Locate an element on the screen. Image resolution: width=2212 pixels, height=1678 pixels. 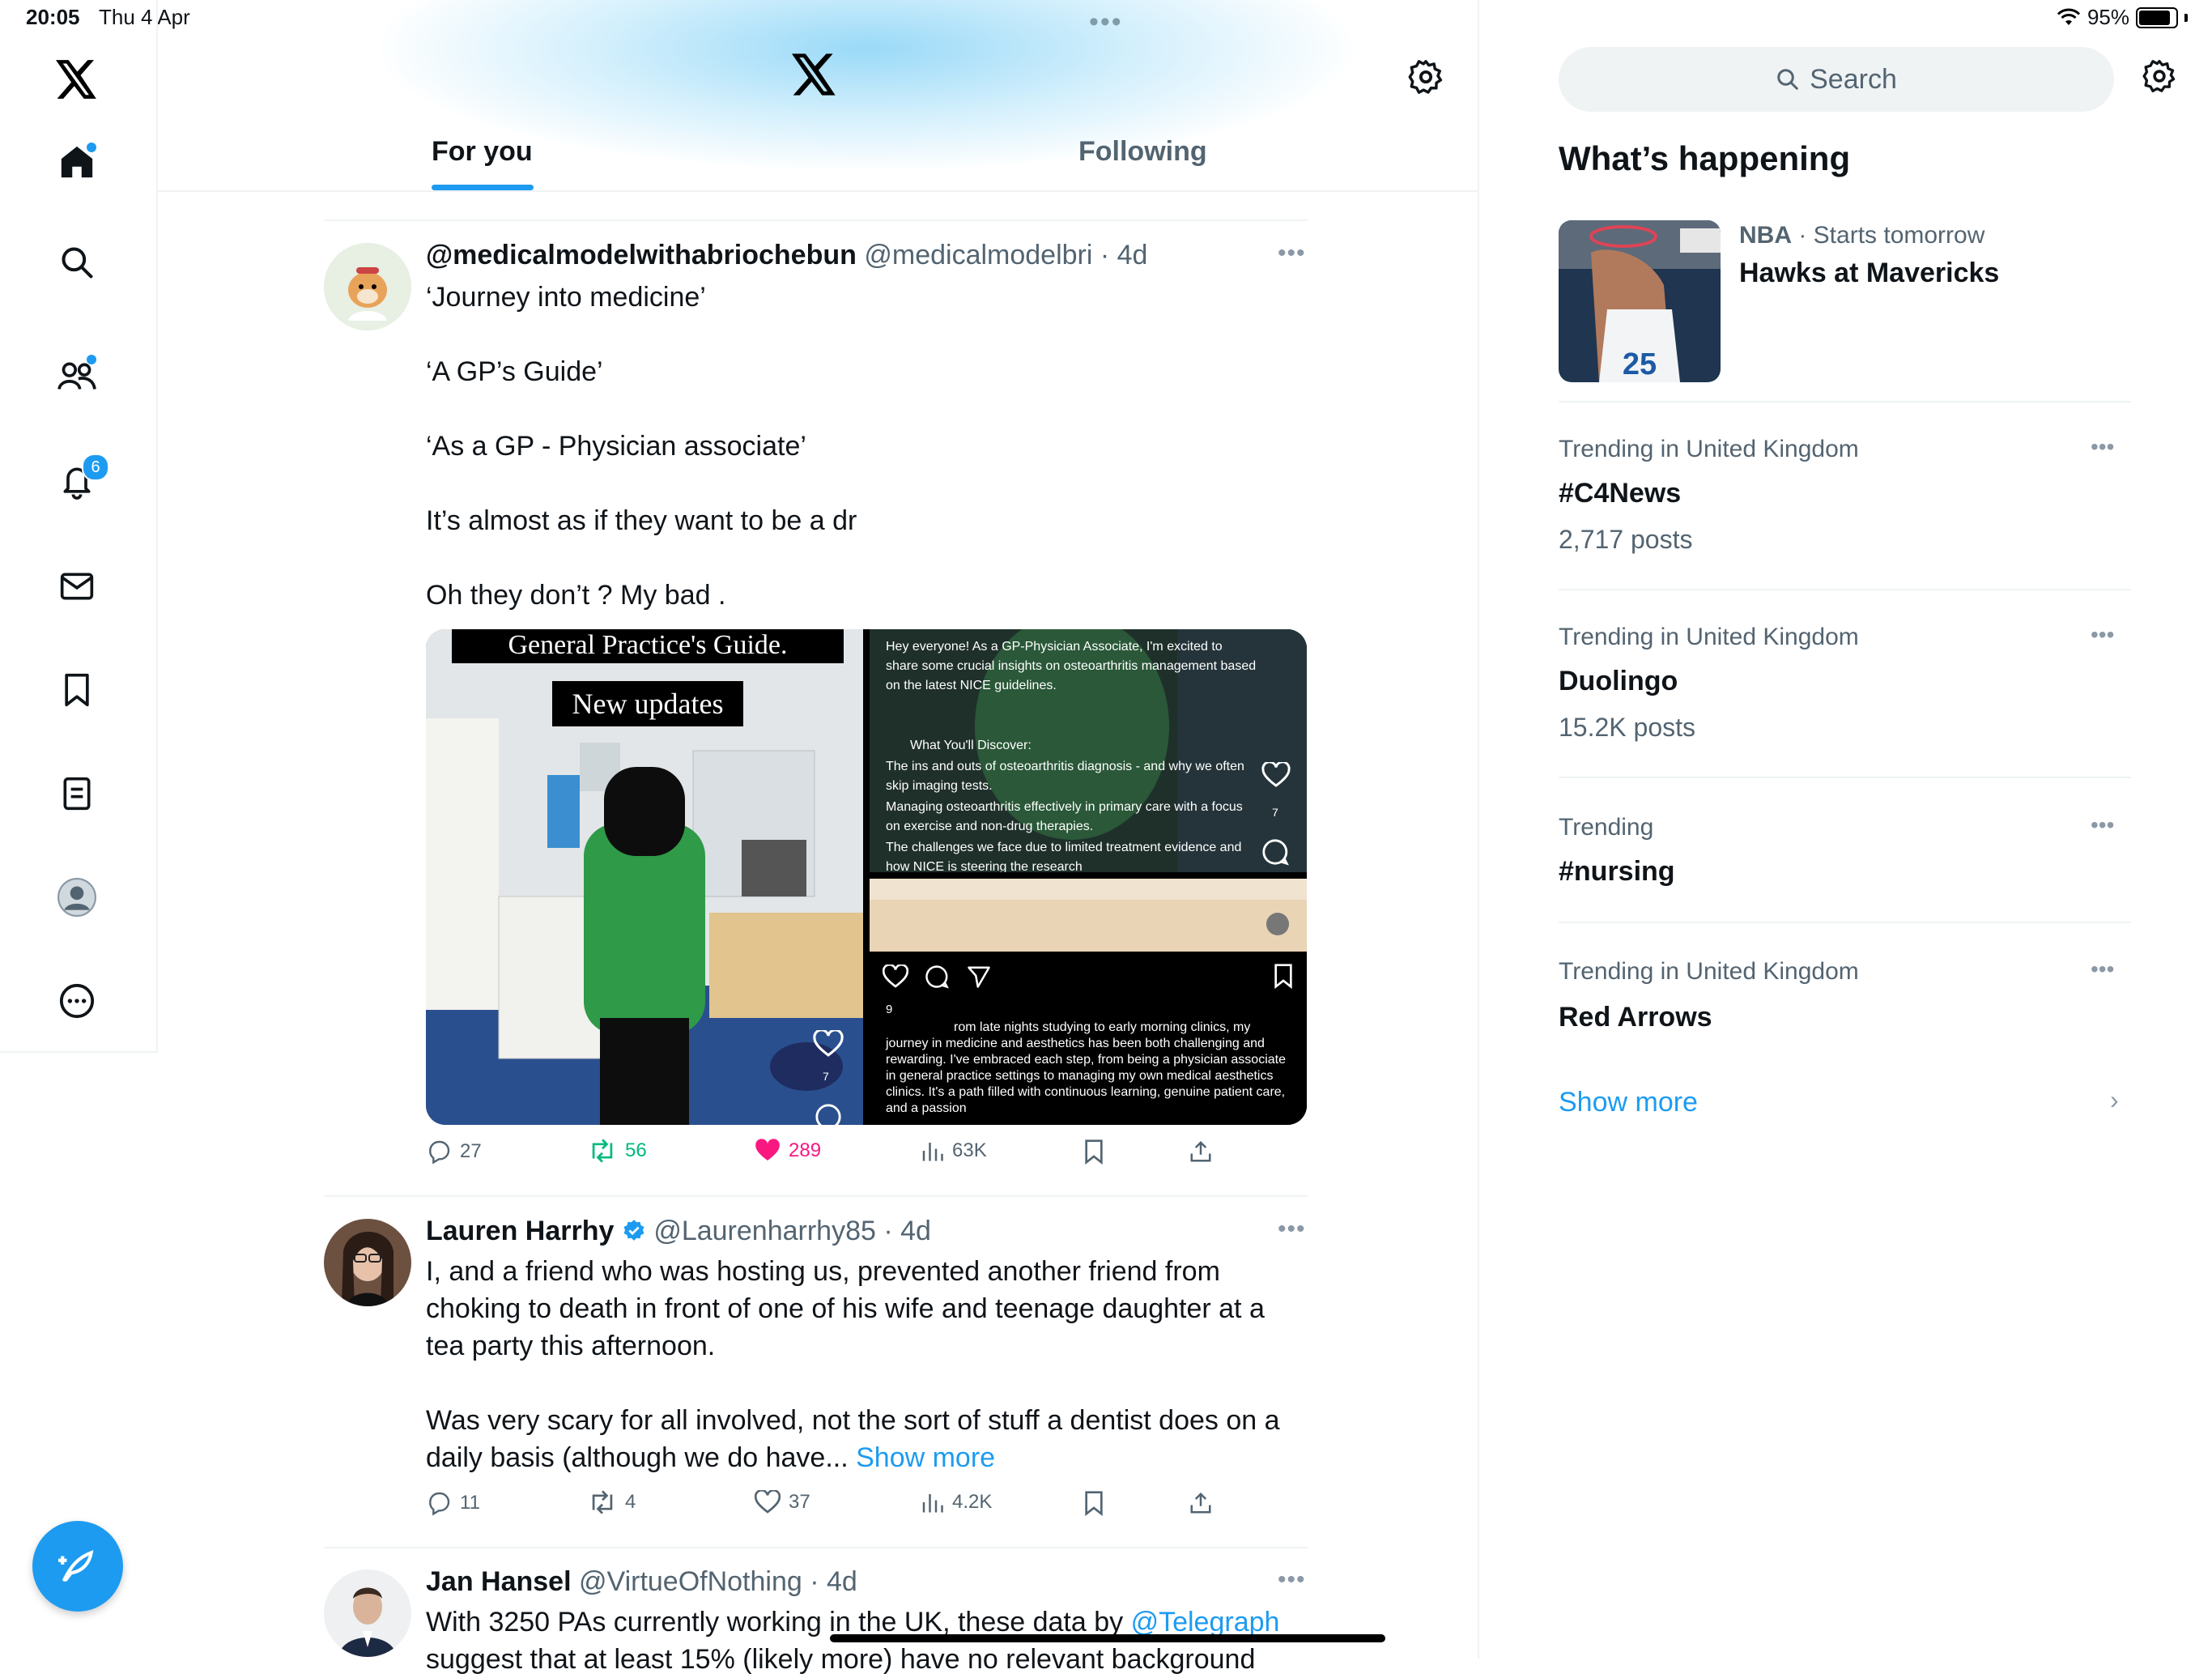
author-handle: @medicalmodelbri is located at coordinates (978, 255).